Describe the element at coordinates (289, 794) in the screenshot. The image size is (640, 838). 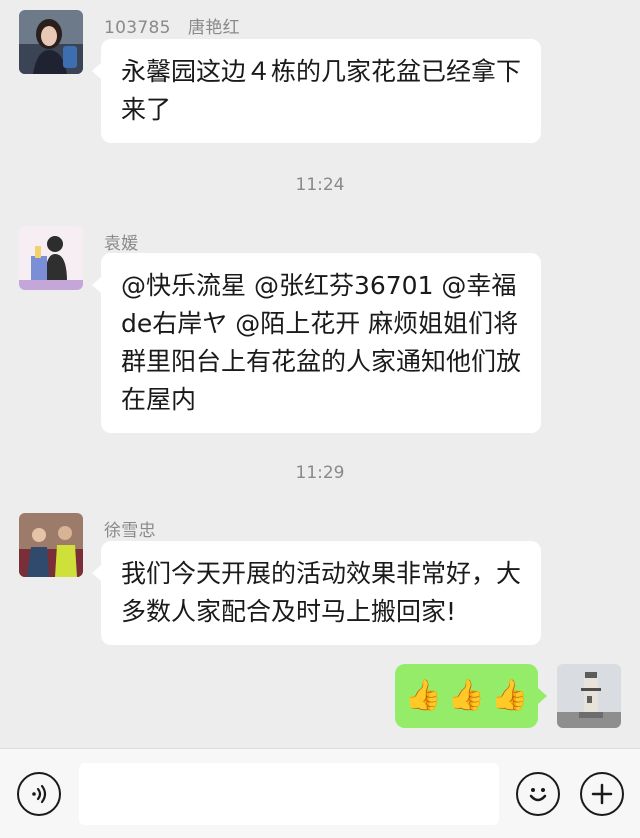
I see `message-input` at that location.